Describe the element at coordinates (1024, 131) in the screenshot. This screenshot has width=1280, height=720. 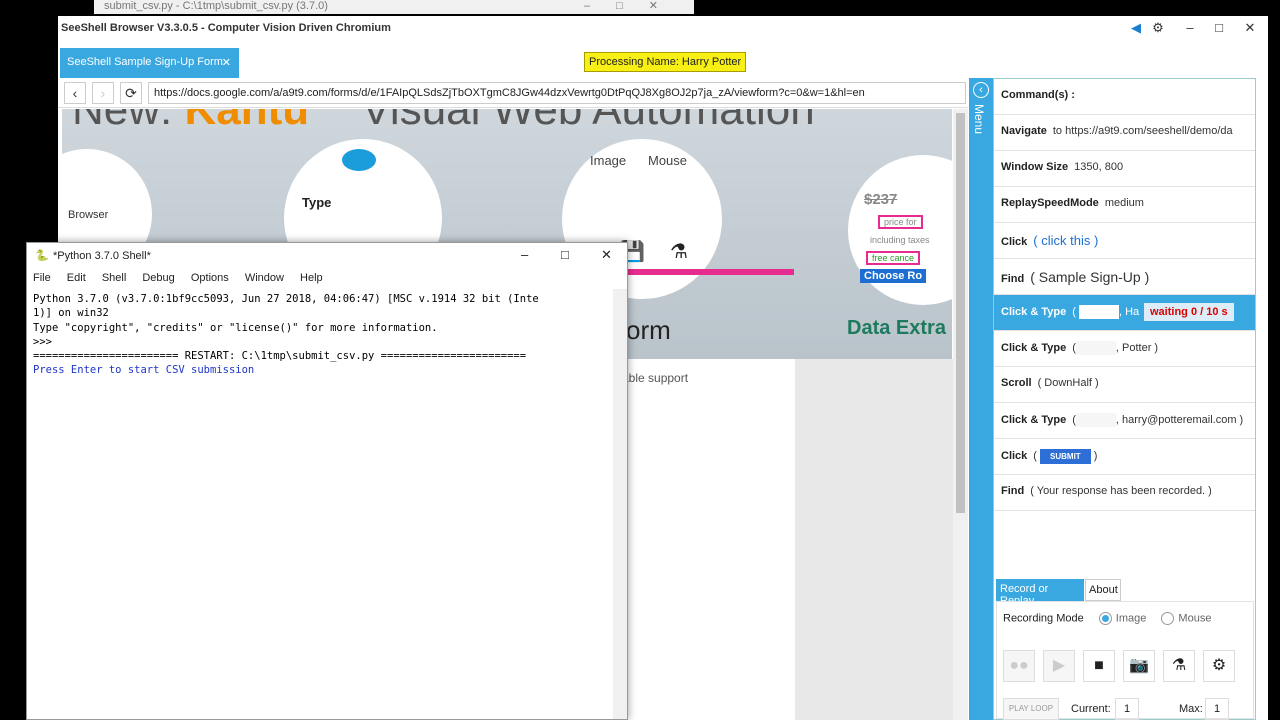
I see `command-name: Navigate` at that location.